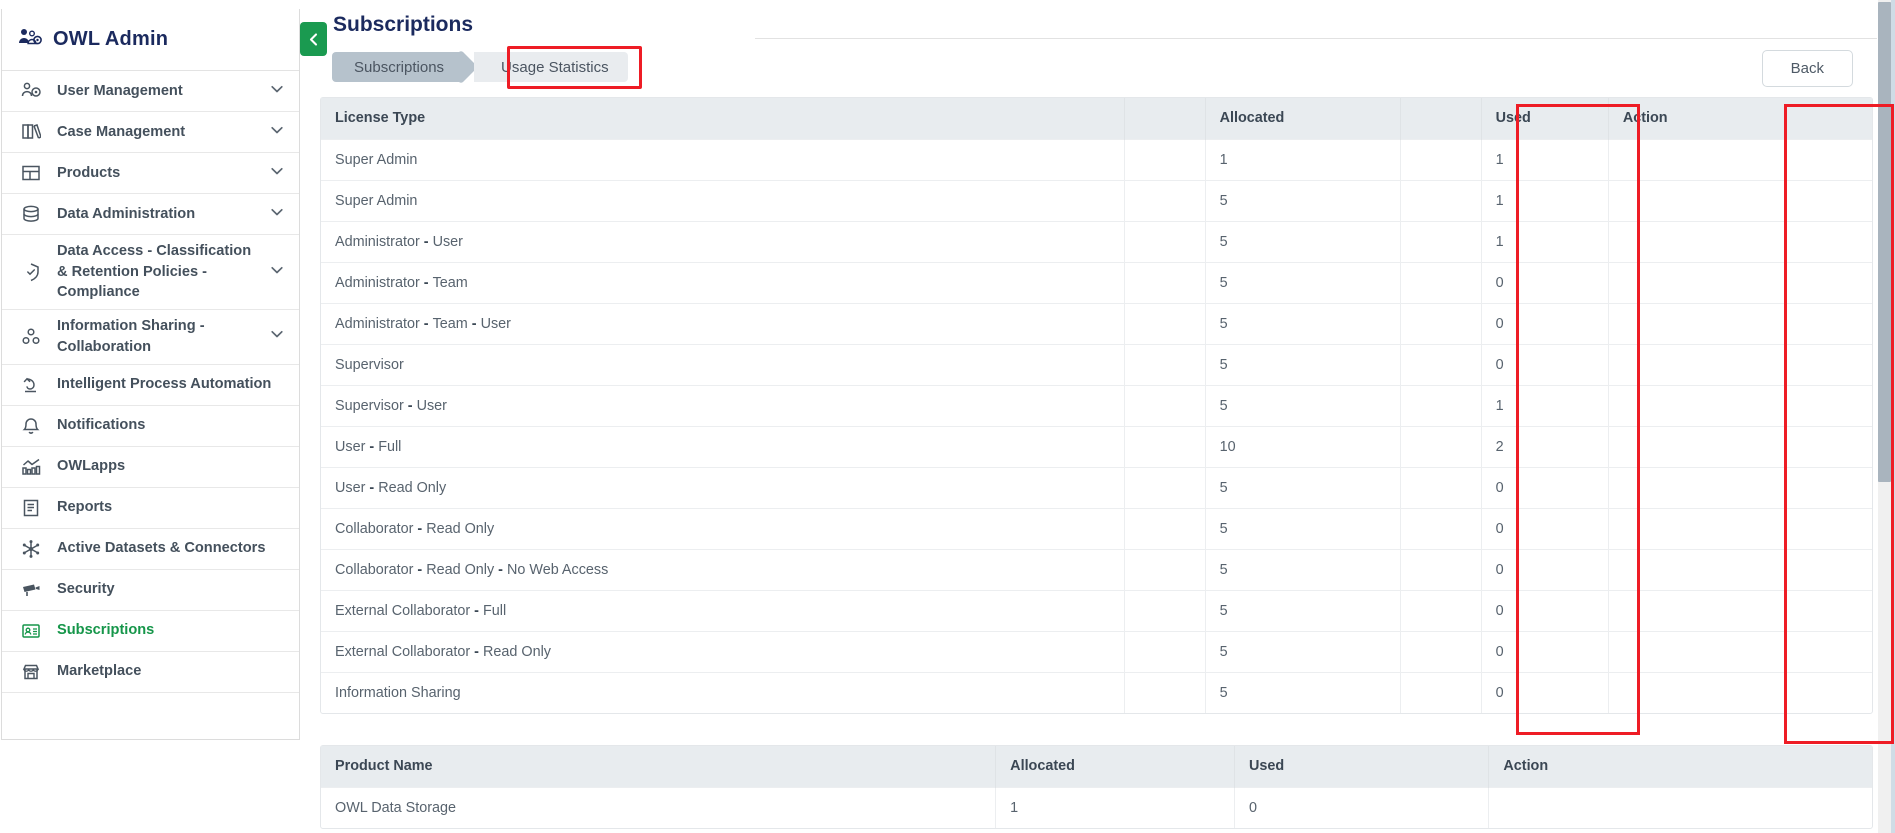 The height and width of the screenshot is (833, 1895). I want to click on tab-usage-statistics-label: Usage Statistics, so click(555, 67).